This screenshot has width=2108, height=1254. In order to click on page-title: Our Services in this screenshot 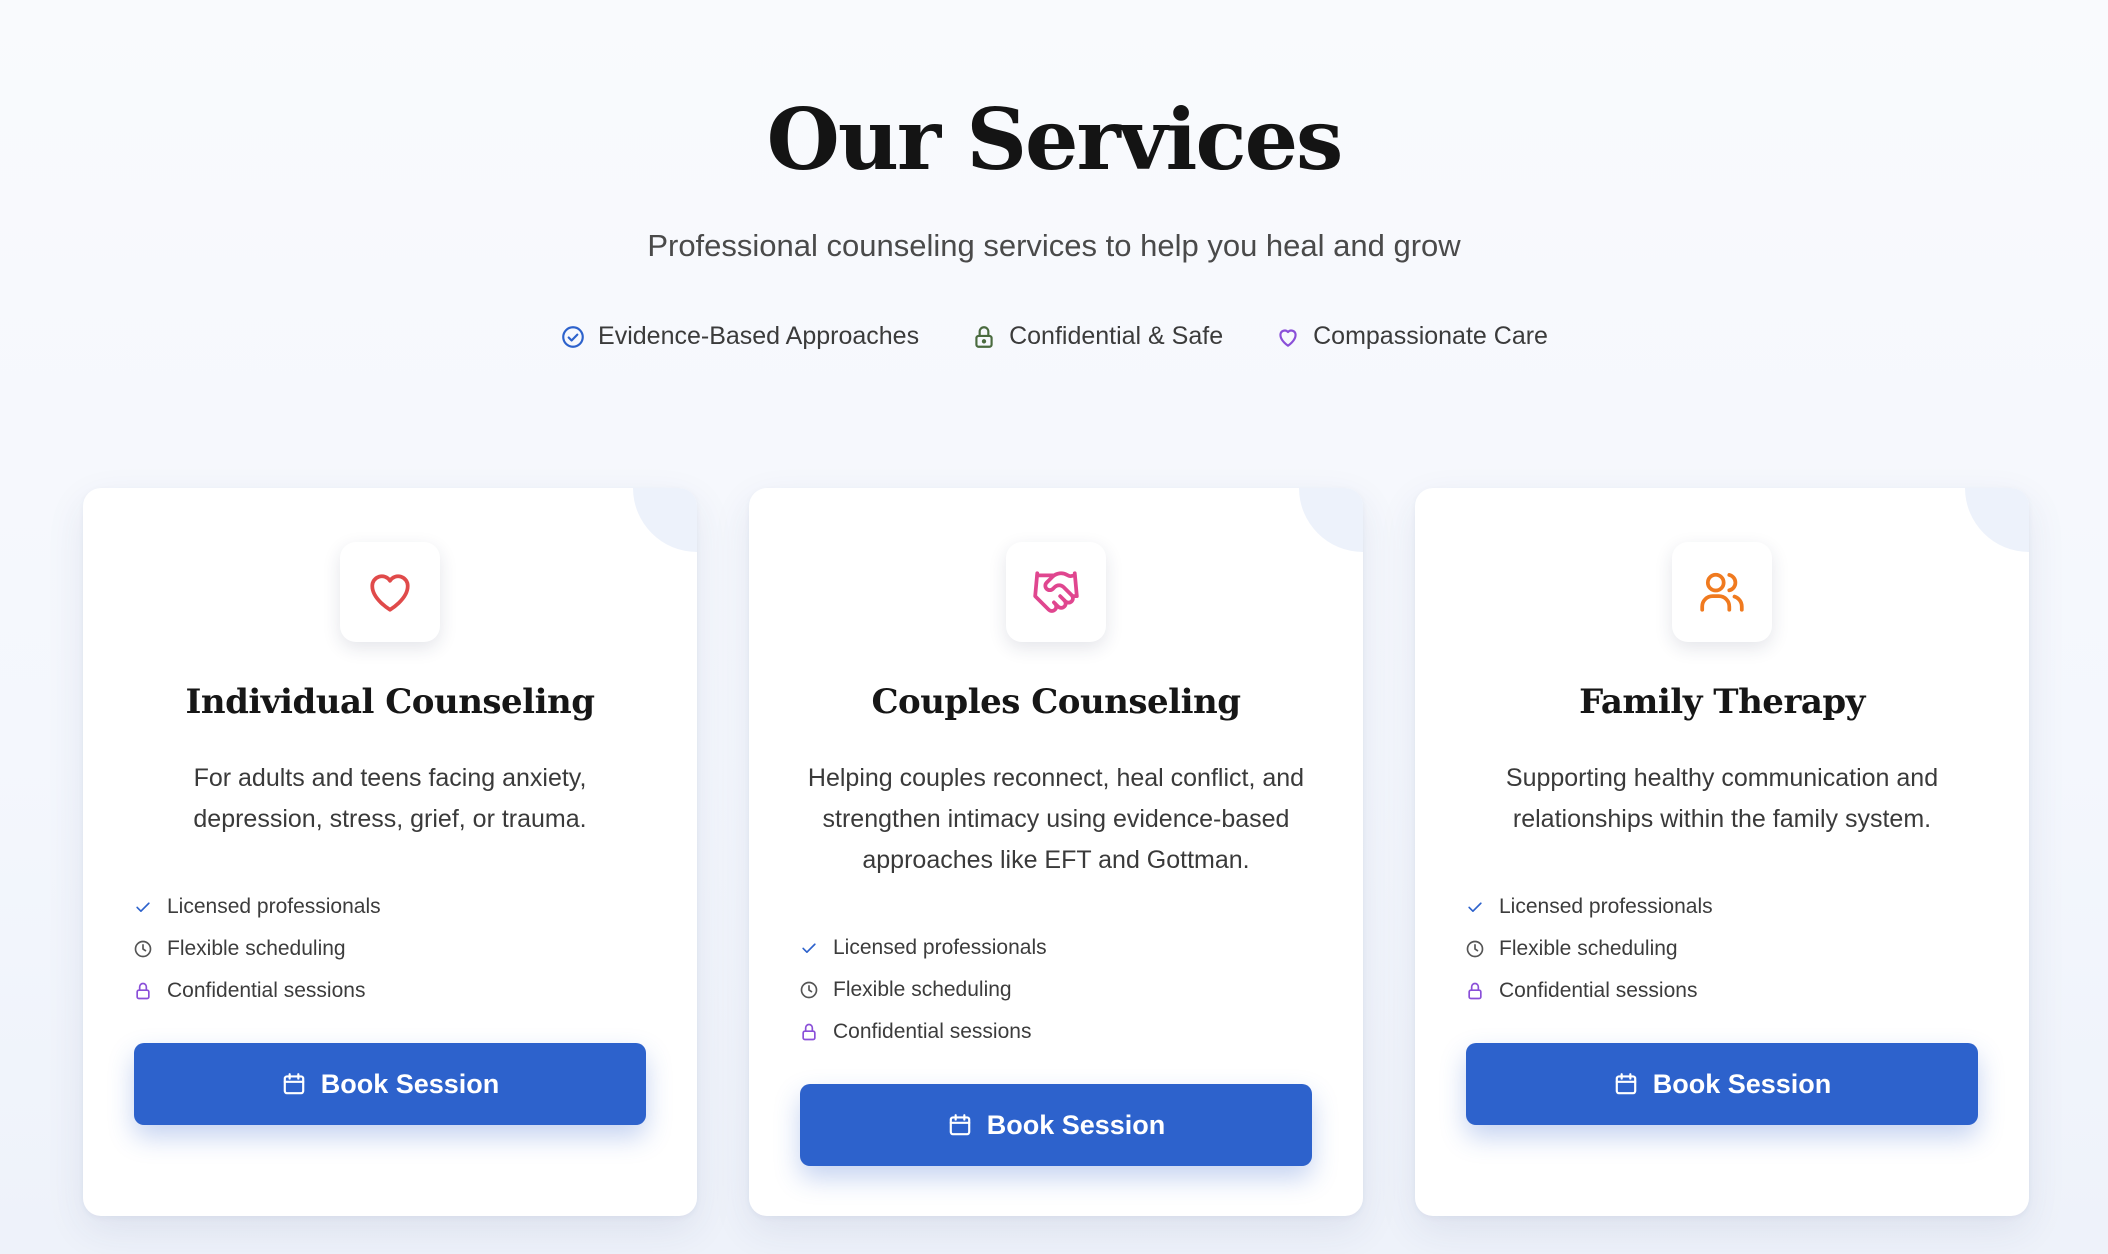, I will do `click(1055, 139)`.